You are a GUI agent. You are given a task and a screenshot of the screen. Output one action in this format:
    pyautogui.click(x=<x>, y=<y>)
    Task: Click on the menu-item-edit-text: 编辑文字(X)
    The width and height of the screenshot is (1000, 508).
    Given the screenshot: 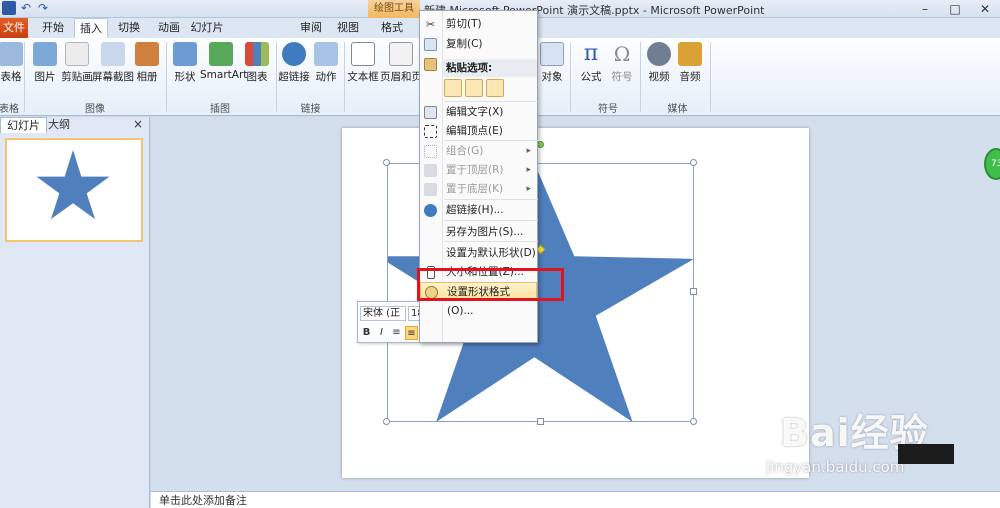 What is the action you would take?
    pyautogui.click(x=478, y=112)
    